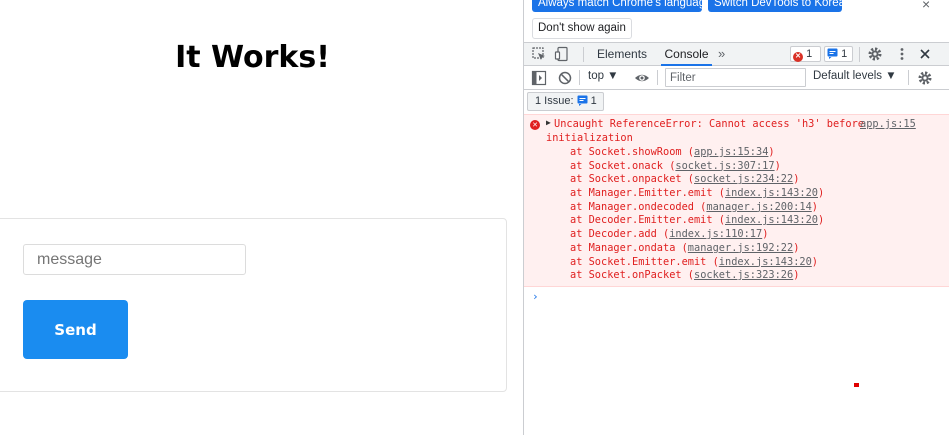 This screenshot has width=949, height=435. Describe the element at coordinates (622, 6) in the screenshot. I see `always-match-language-button: Always match Chrome's language` at that location.